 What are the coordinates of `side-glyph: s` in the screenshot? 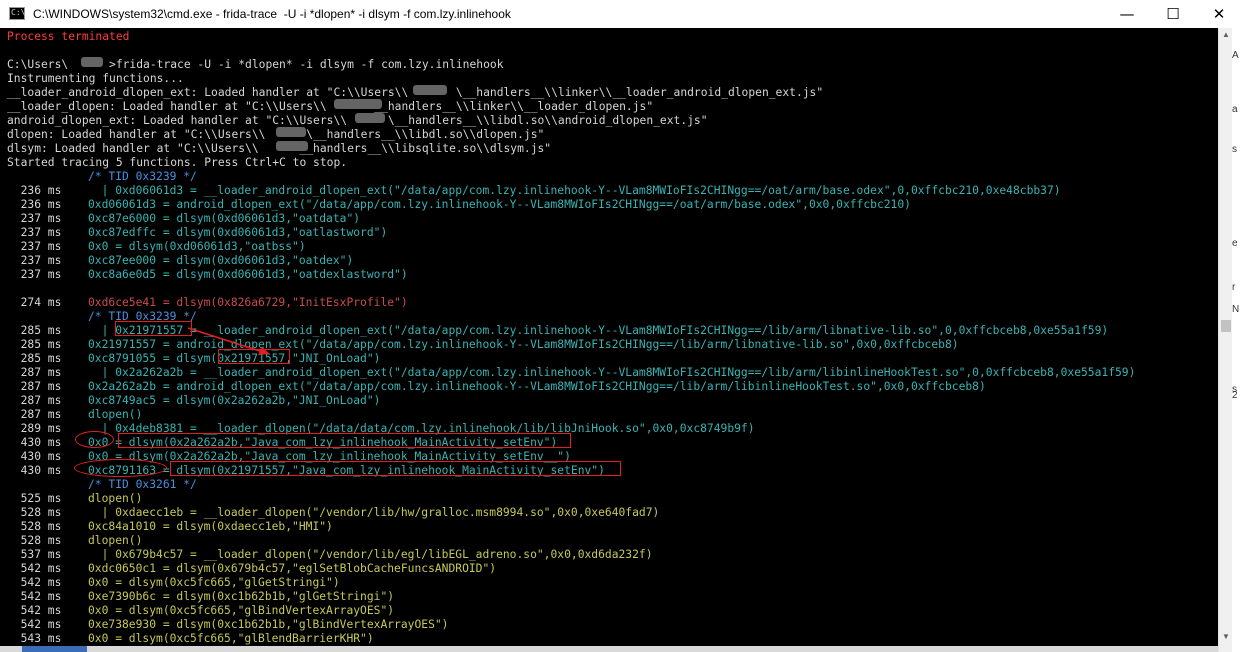 It's located at (1234, 149).